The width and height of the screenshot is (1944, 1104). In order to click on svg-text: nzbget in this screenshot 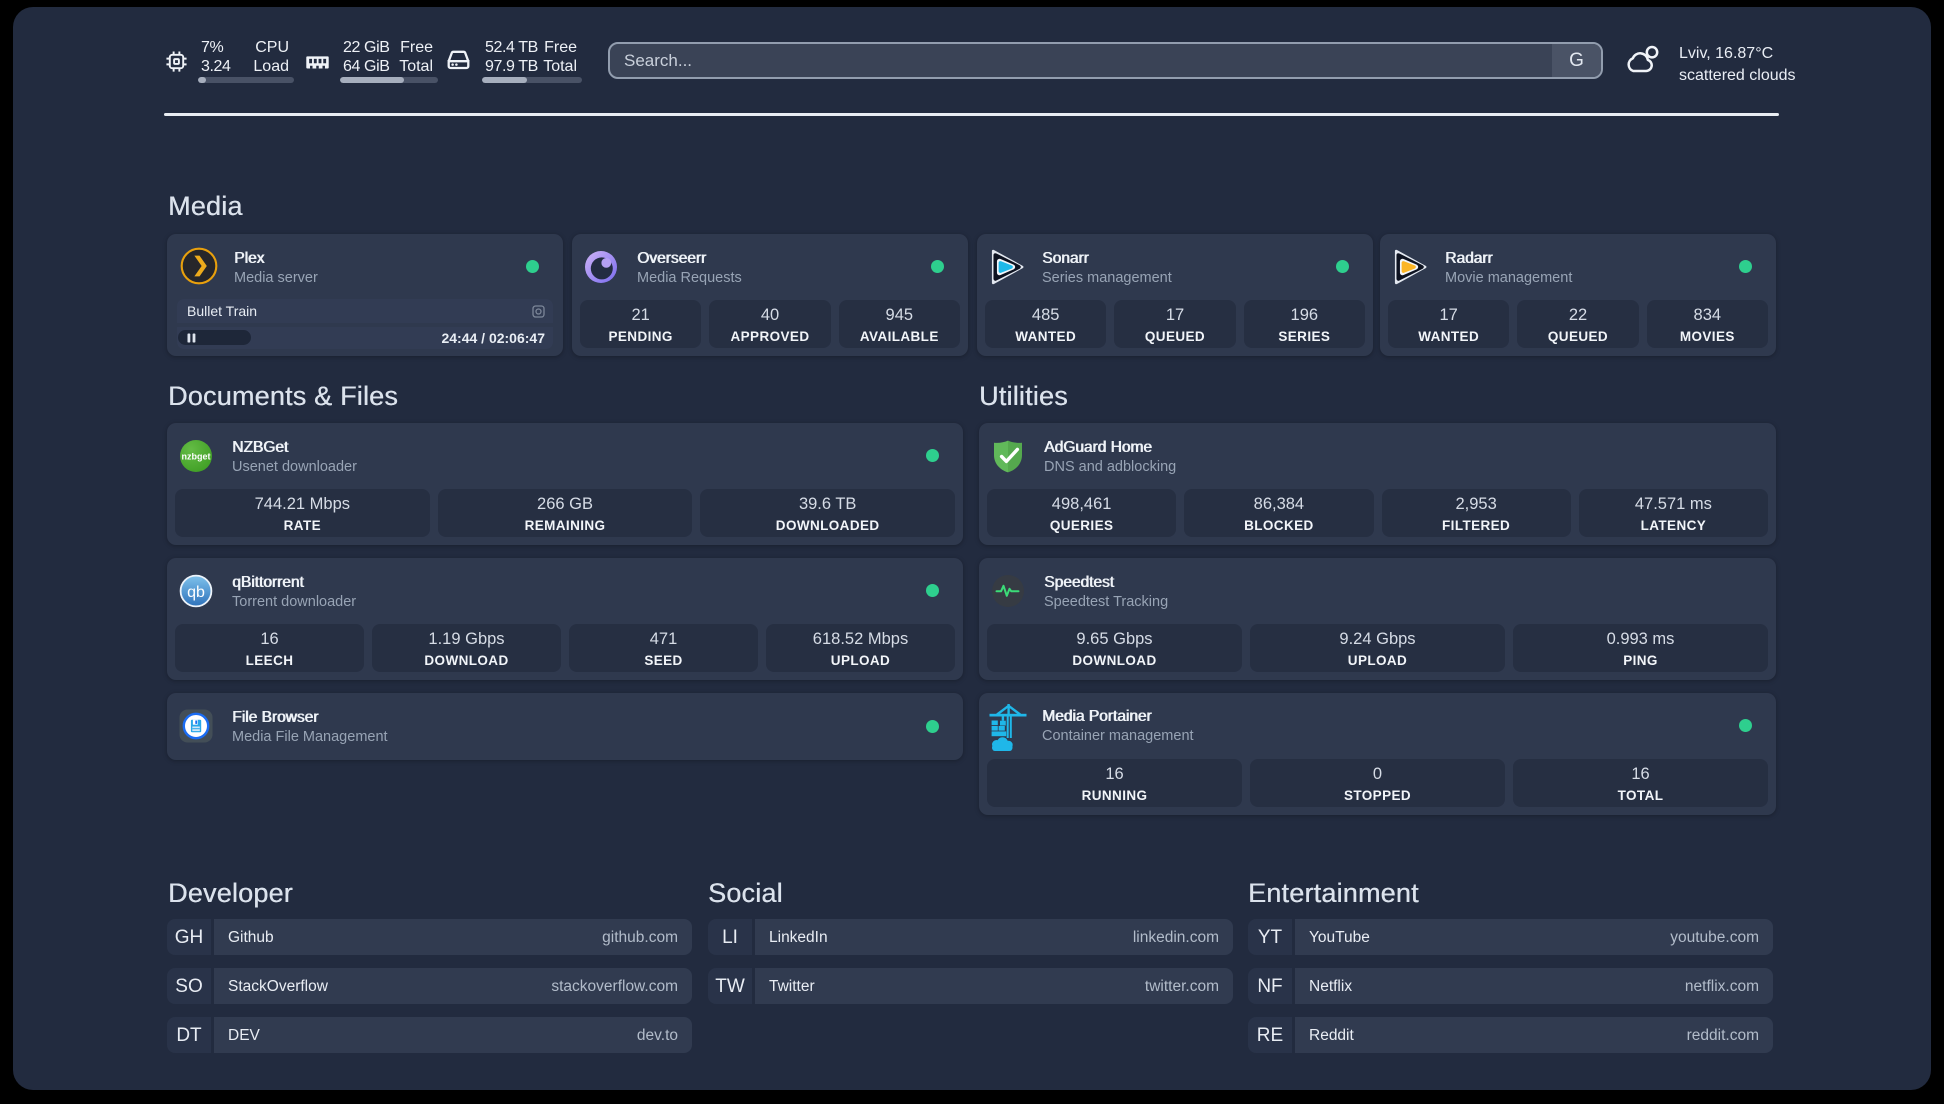, I will do `click(196, 457)`.